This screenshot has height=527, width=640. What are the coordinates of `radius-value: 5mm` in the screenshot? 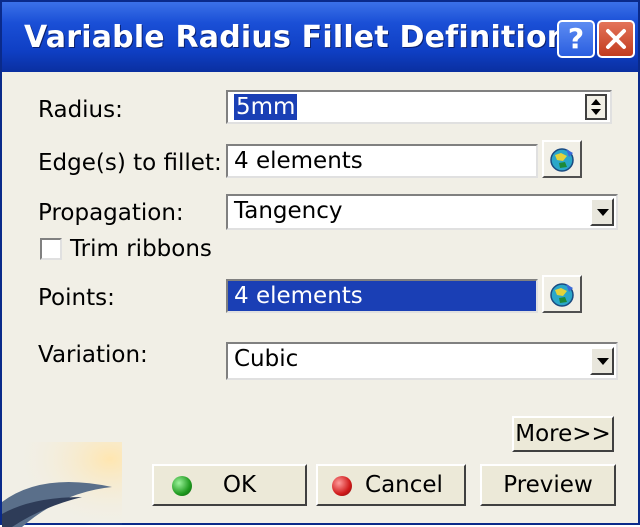 It's located at (266, 107).